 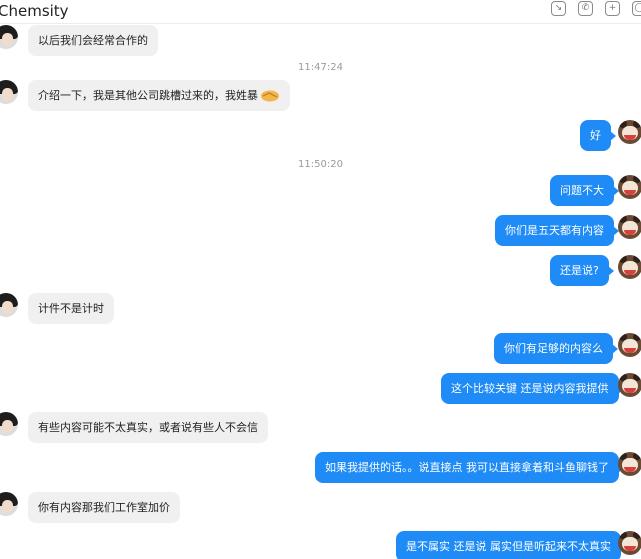 I want to click on chat-title: Chemsity, so click(x=34, y=11).